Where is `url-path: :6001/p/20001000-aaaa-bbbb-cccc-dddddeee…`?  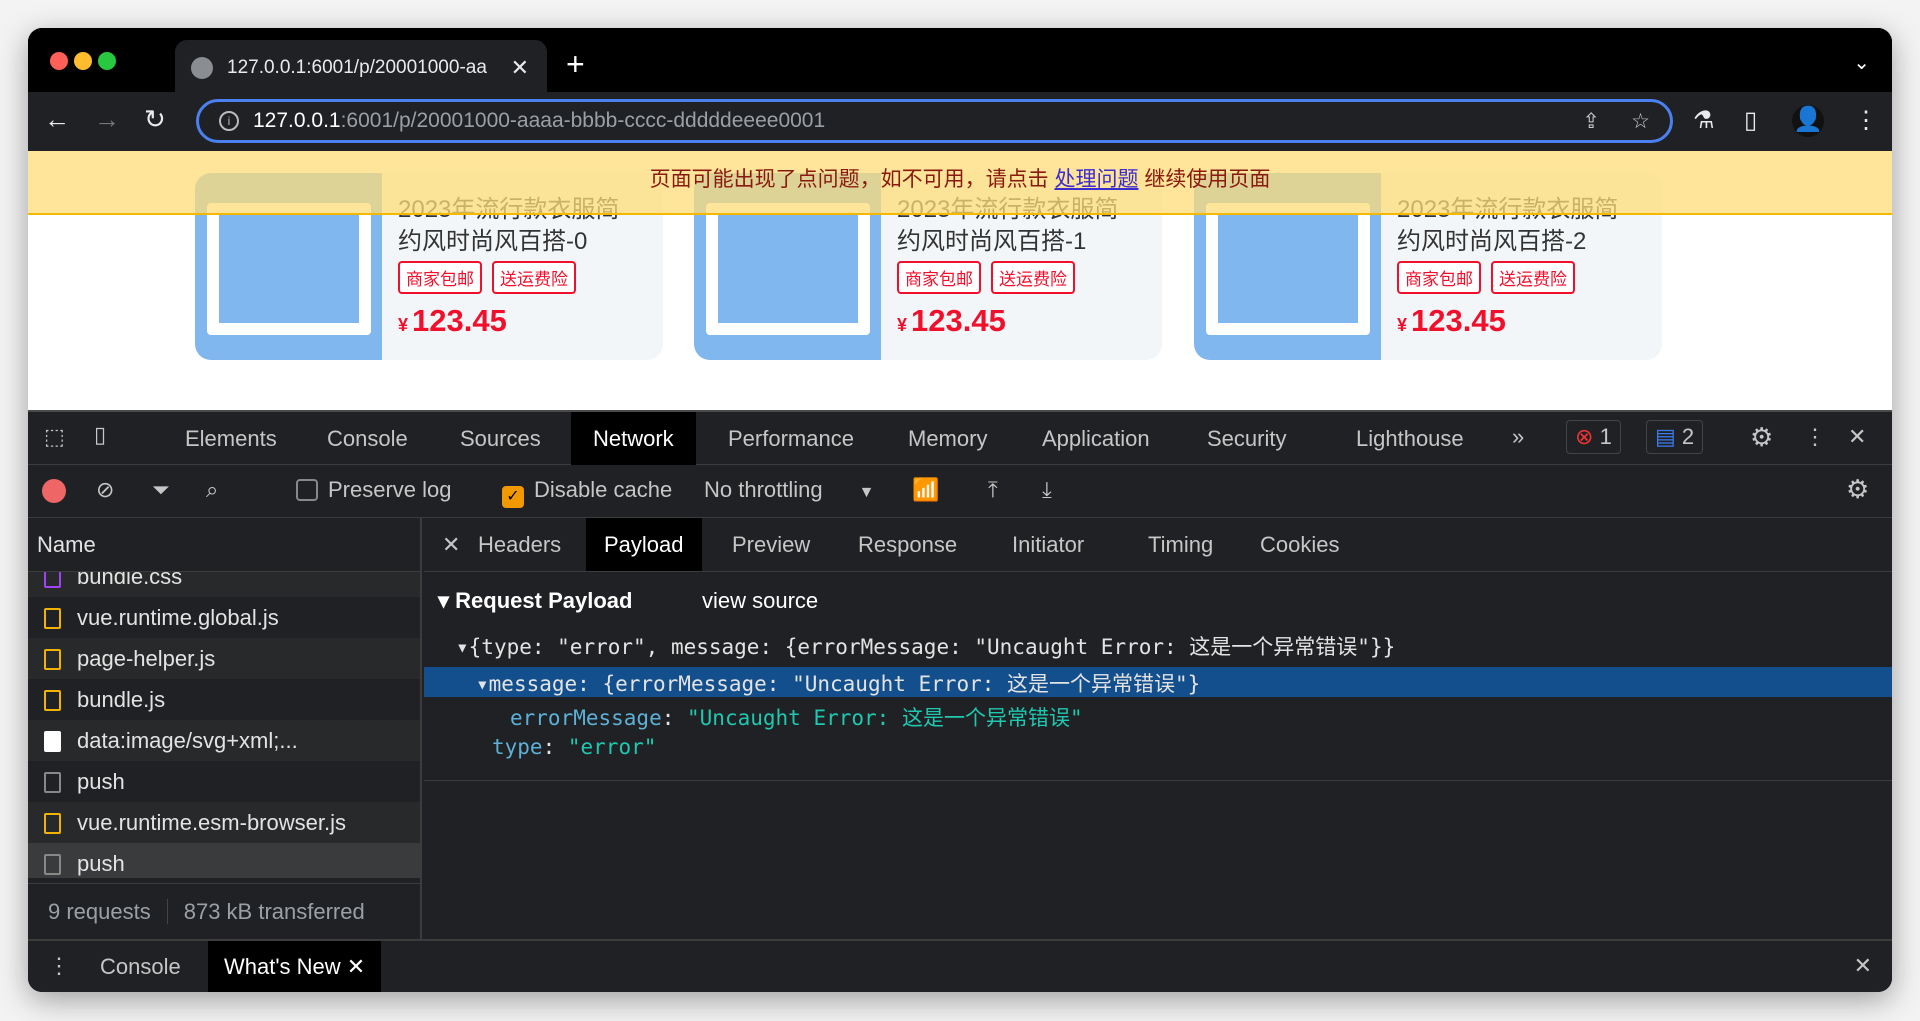
url-path: :6001/p/20001000-aaaa-bbbb-cccc-dddddeee… is located at coordinates (583, 120).